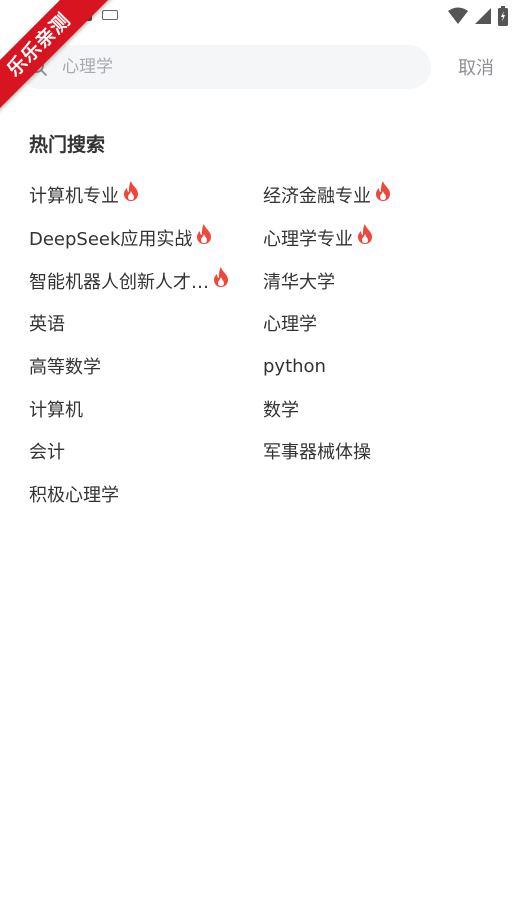 The image size is (518, 922). What do you see at coordinates (74, 197) in the screenshot?
I see `hot-search-item-label: 计算机专业` at bounding box center [74, 197].